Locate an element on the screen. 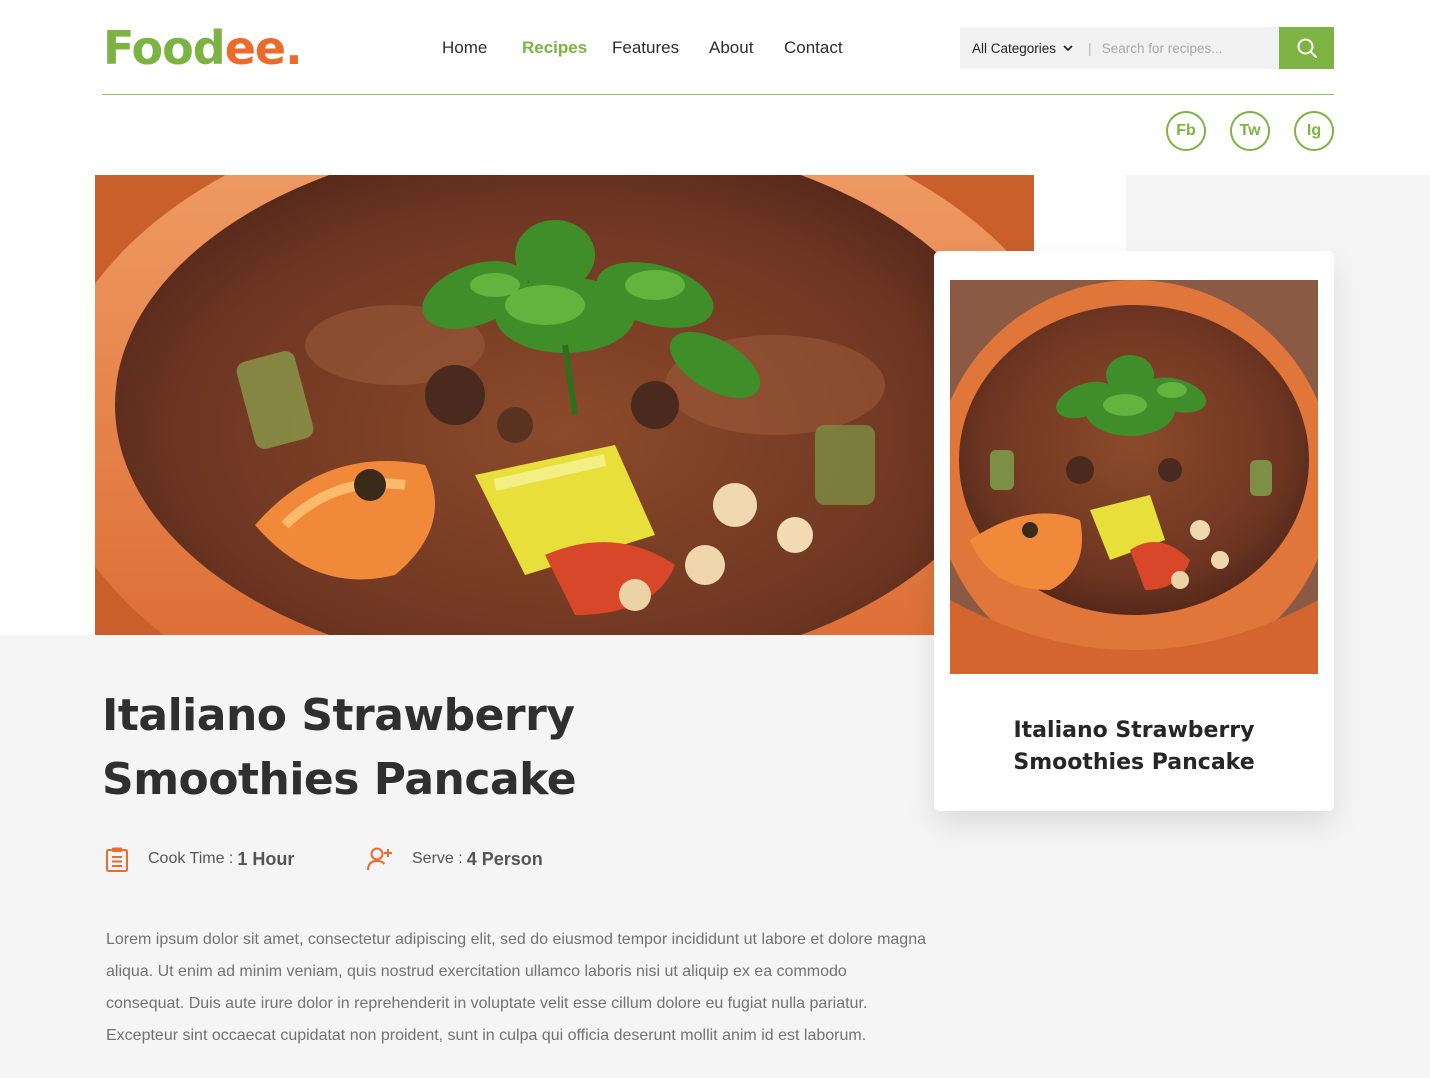 The width and height of the screenshot is (1430, 1078). cook-time: Cook Time : 1 Hour is located at coordinates (199, 859).